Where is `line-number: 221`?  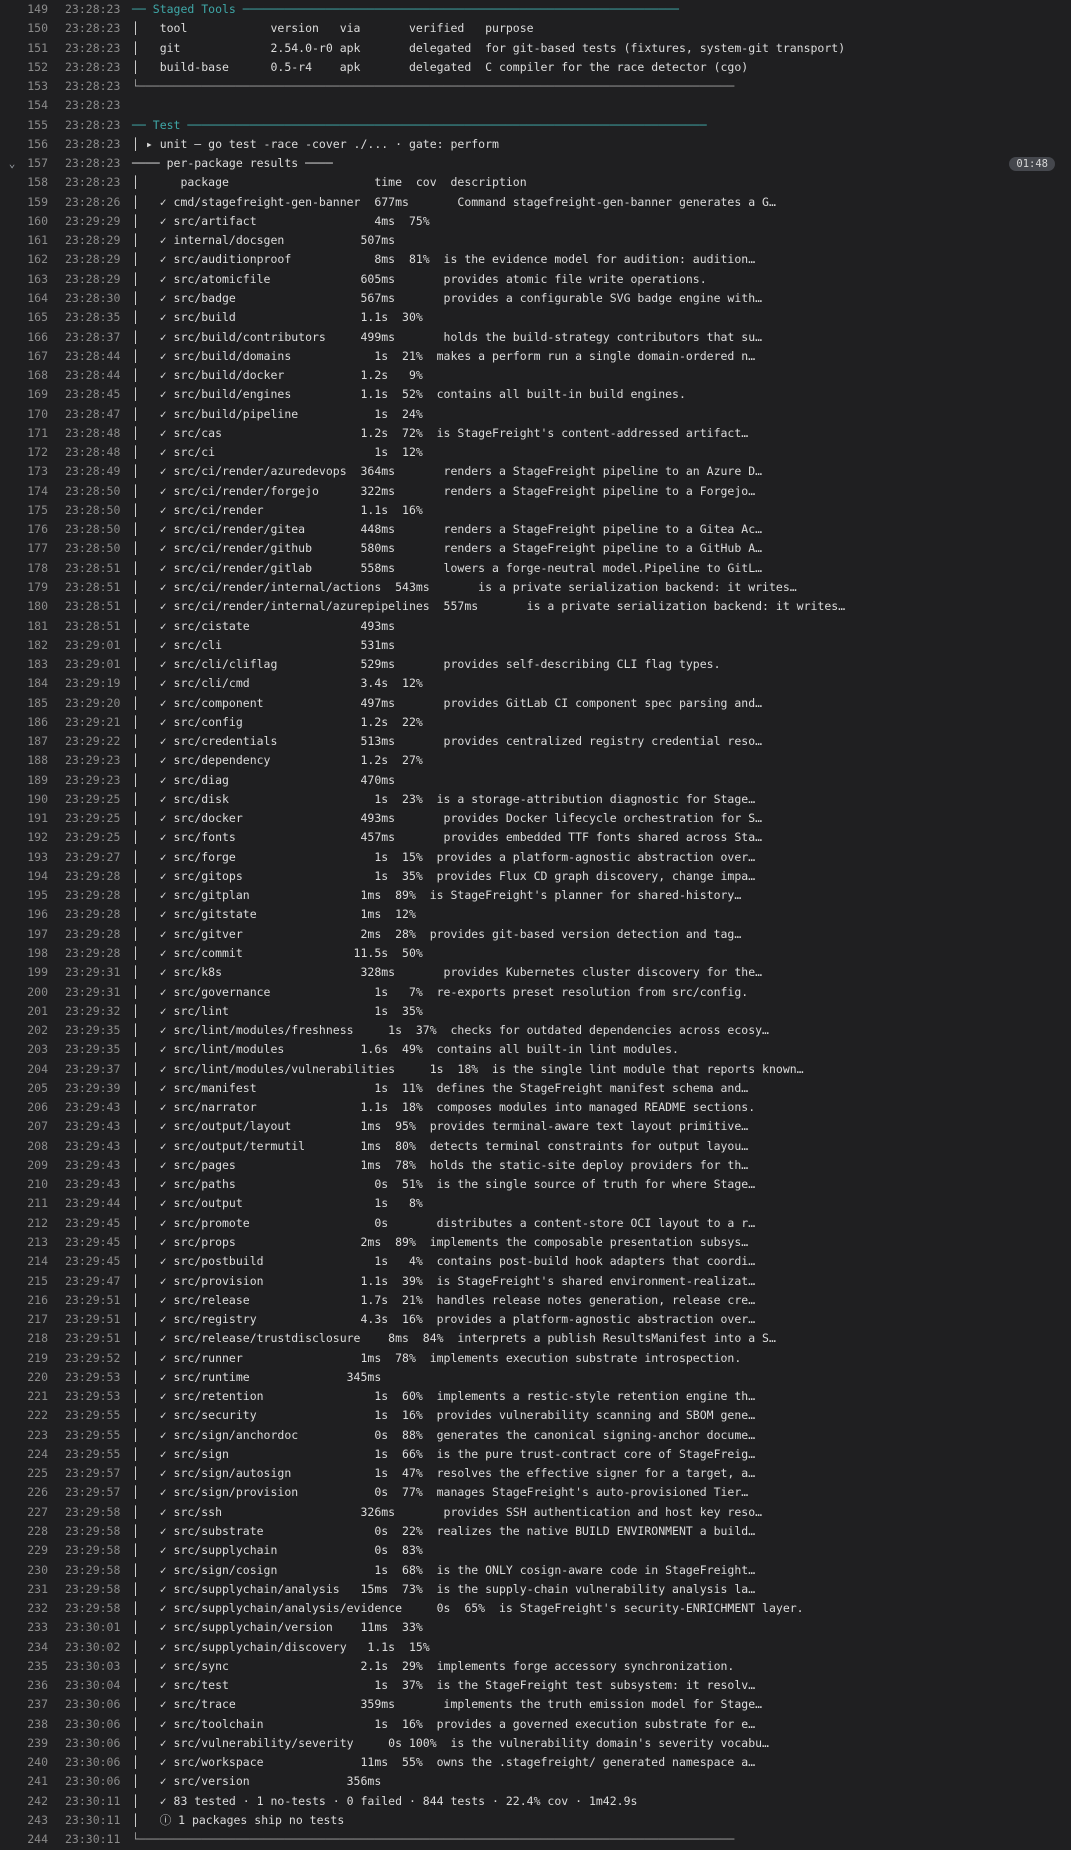 line-number: 221 is located at coordinates (31, 1396).